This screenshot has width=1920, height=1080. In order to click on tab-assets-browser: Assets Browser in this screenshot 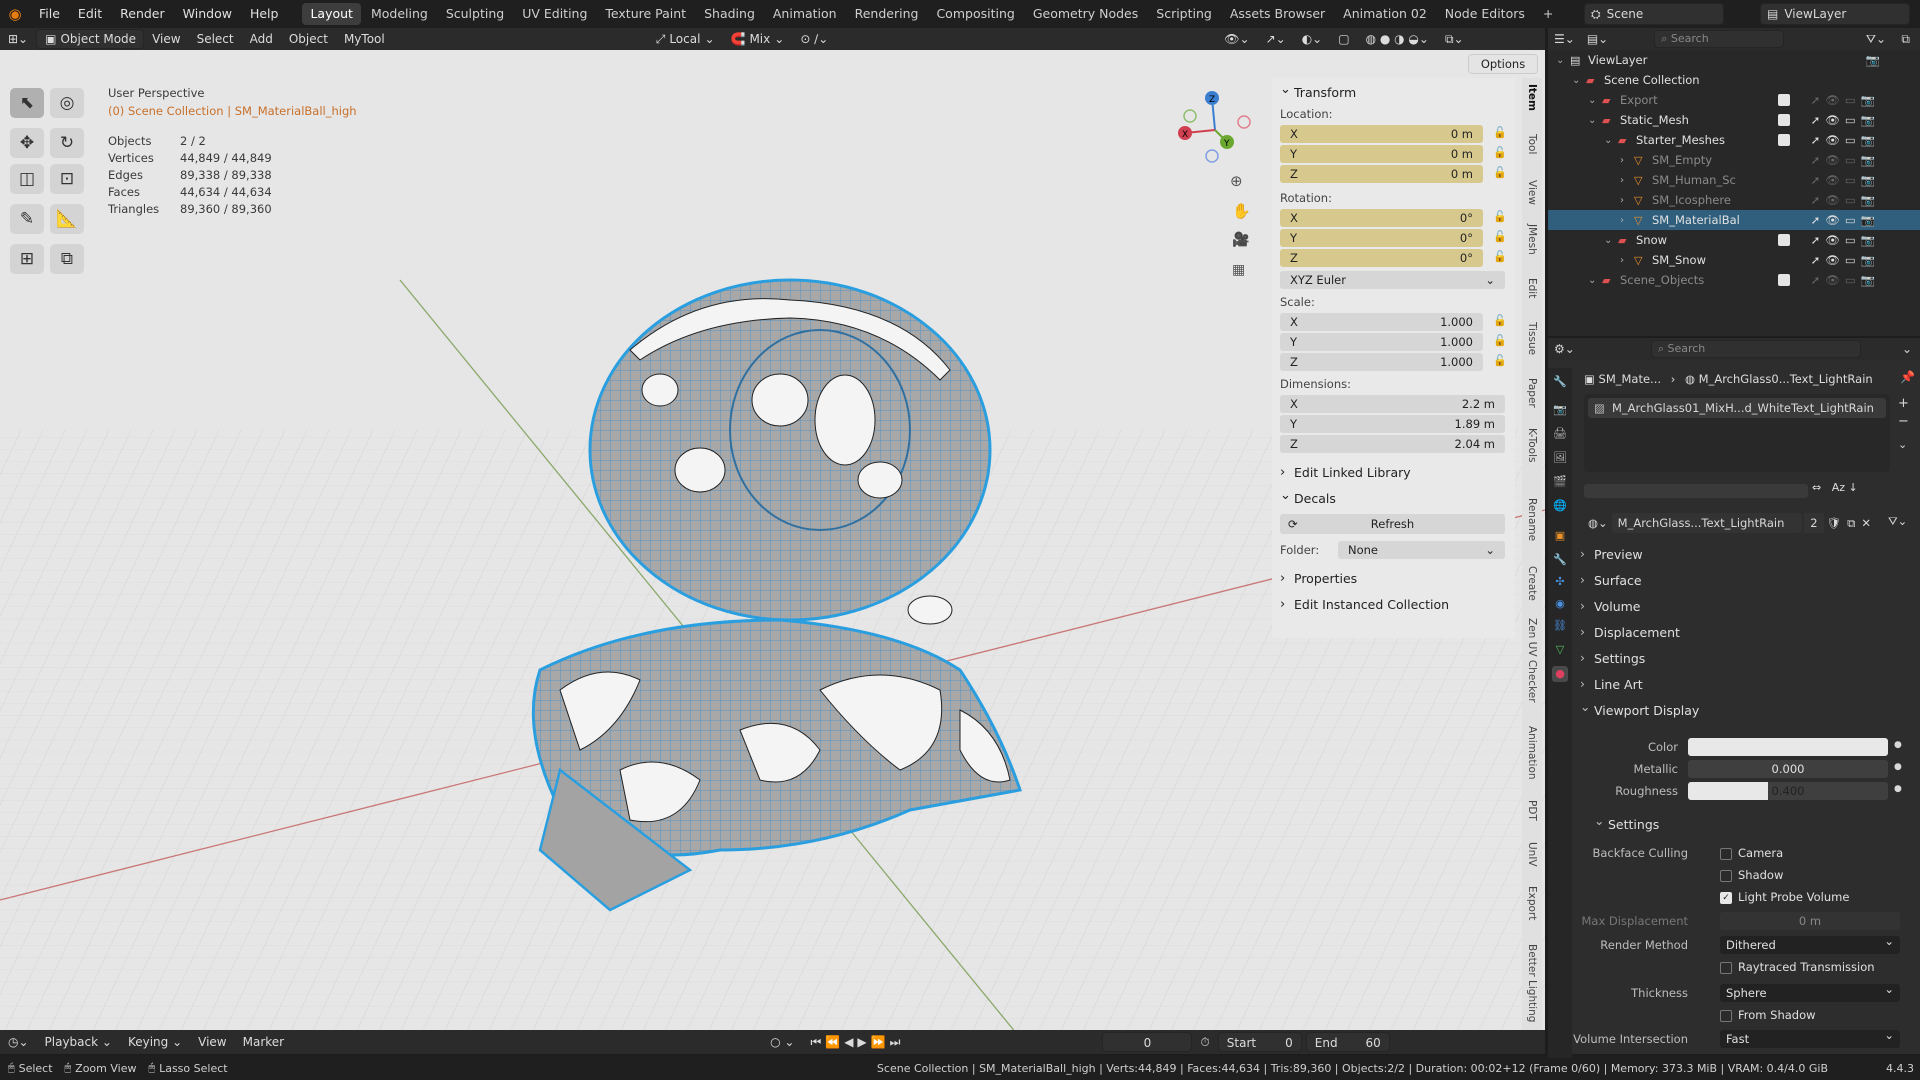, I will do `click(1277, 14)`.